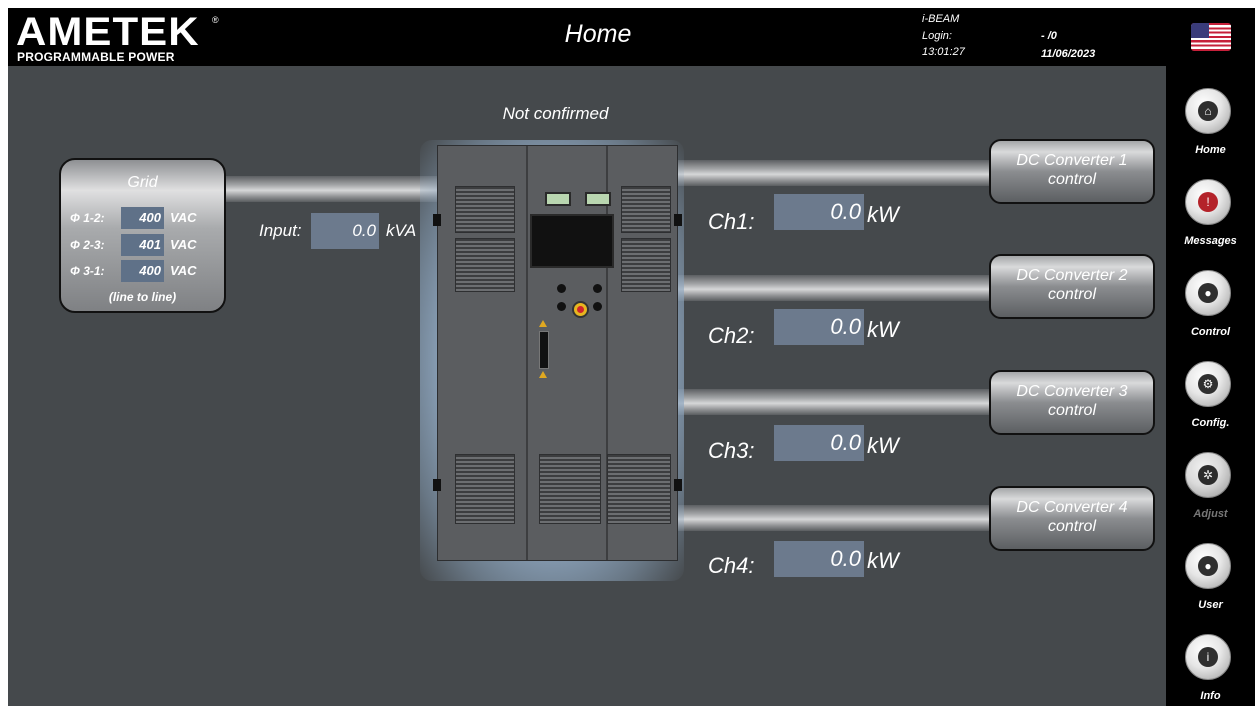 This screenshot has height=706, width=1255. What do you see at coordinates (731, 450) in the screenshot?
I see `ch3-label: Ch3:` at bounding box center [731, 450].